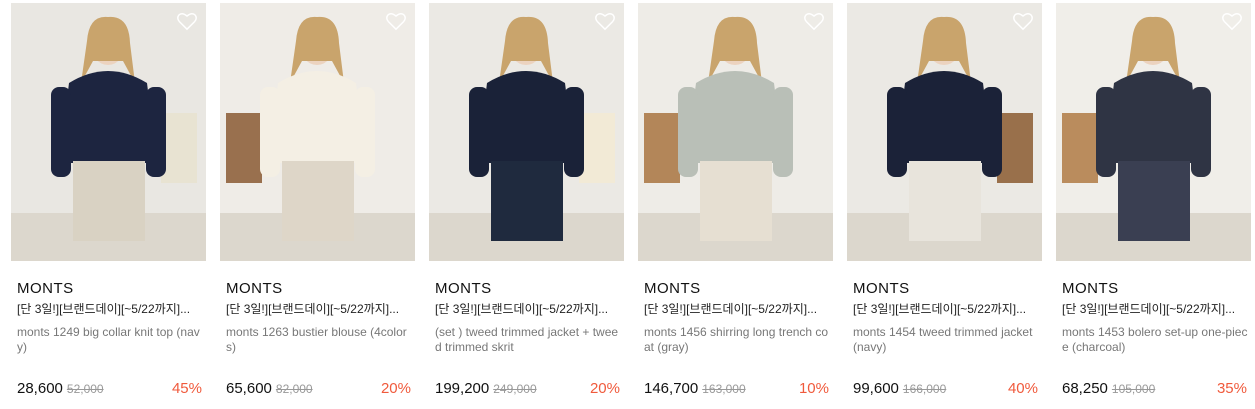 This screenshot has width=1255, height=409. I want to click on price-row: 99,600 166,000 40%, so click(945, 389).